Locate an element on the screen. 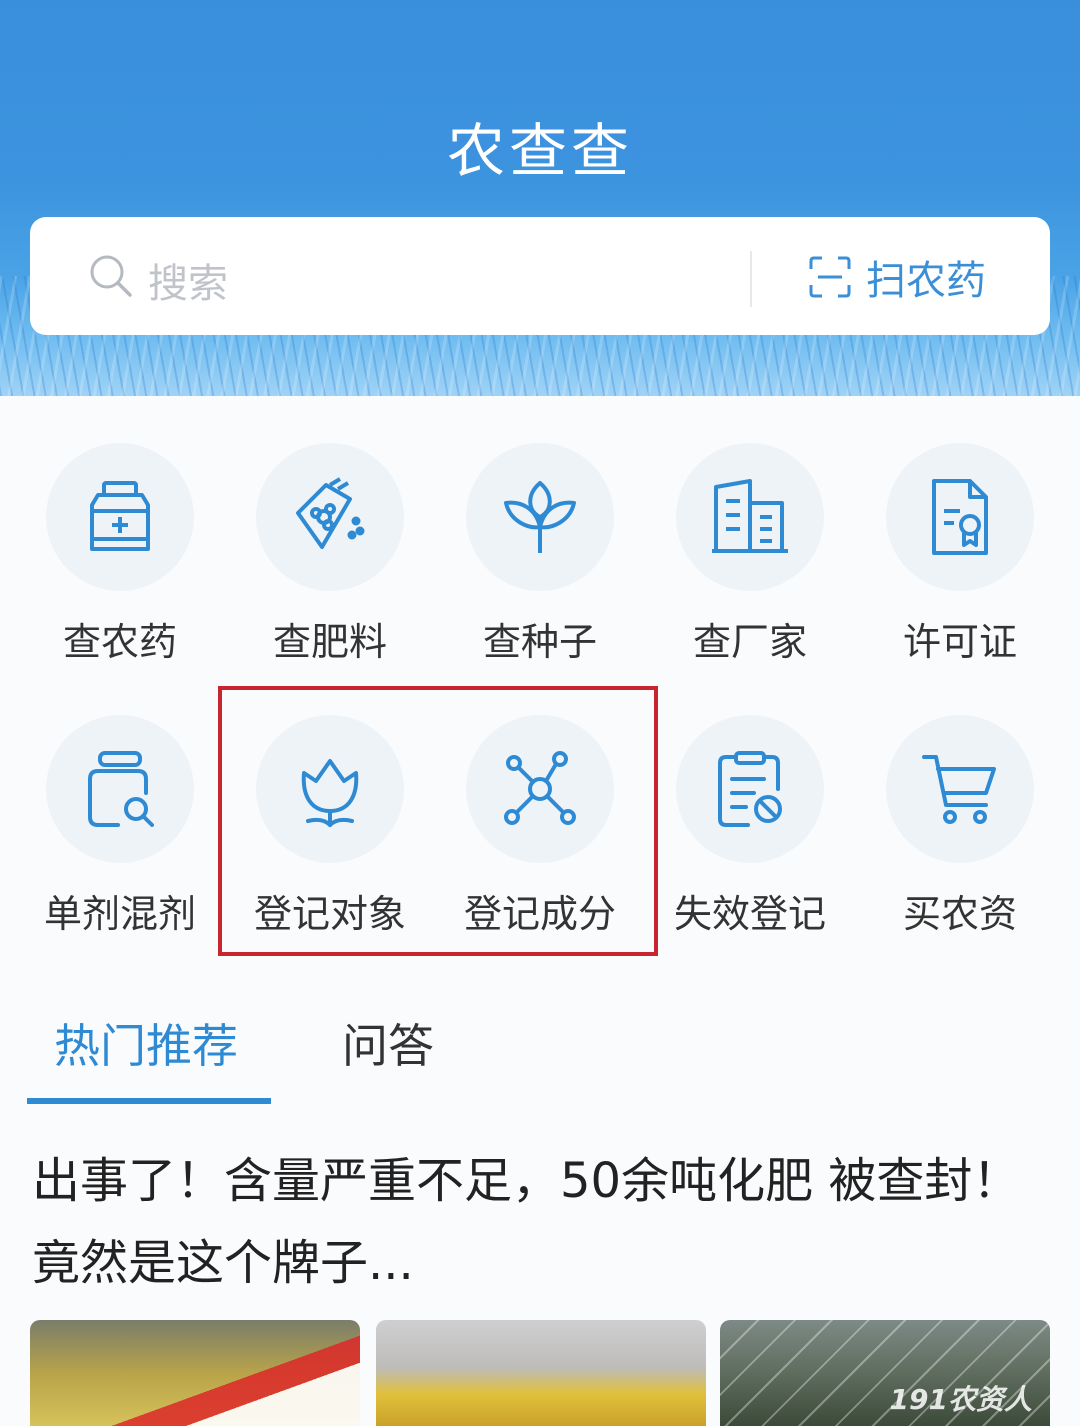 Image resolution: width=1080 pixels, height=1426 pixels. grid-item-license: 许可证 is located at coordinates (960, 558).